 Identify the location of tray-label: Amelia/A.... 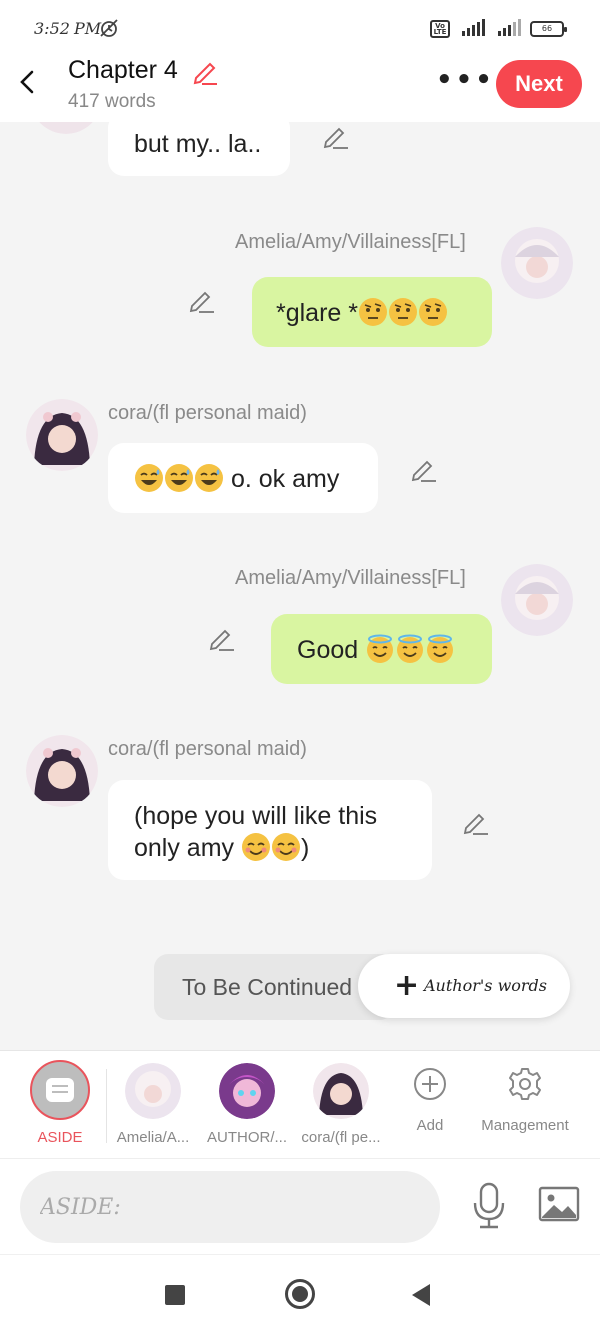
(153, 1137).